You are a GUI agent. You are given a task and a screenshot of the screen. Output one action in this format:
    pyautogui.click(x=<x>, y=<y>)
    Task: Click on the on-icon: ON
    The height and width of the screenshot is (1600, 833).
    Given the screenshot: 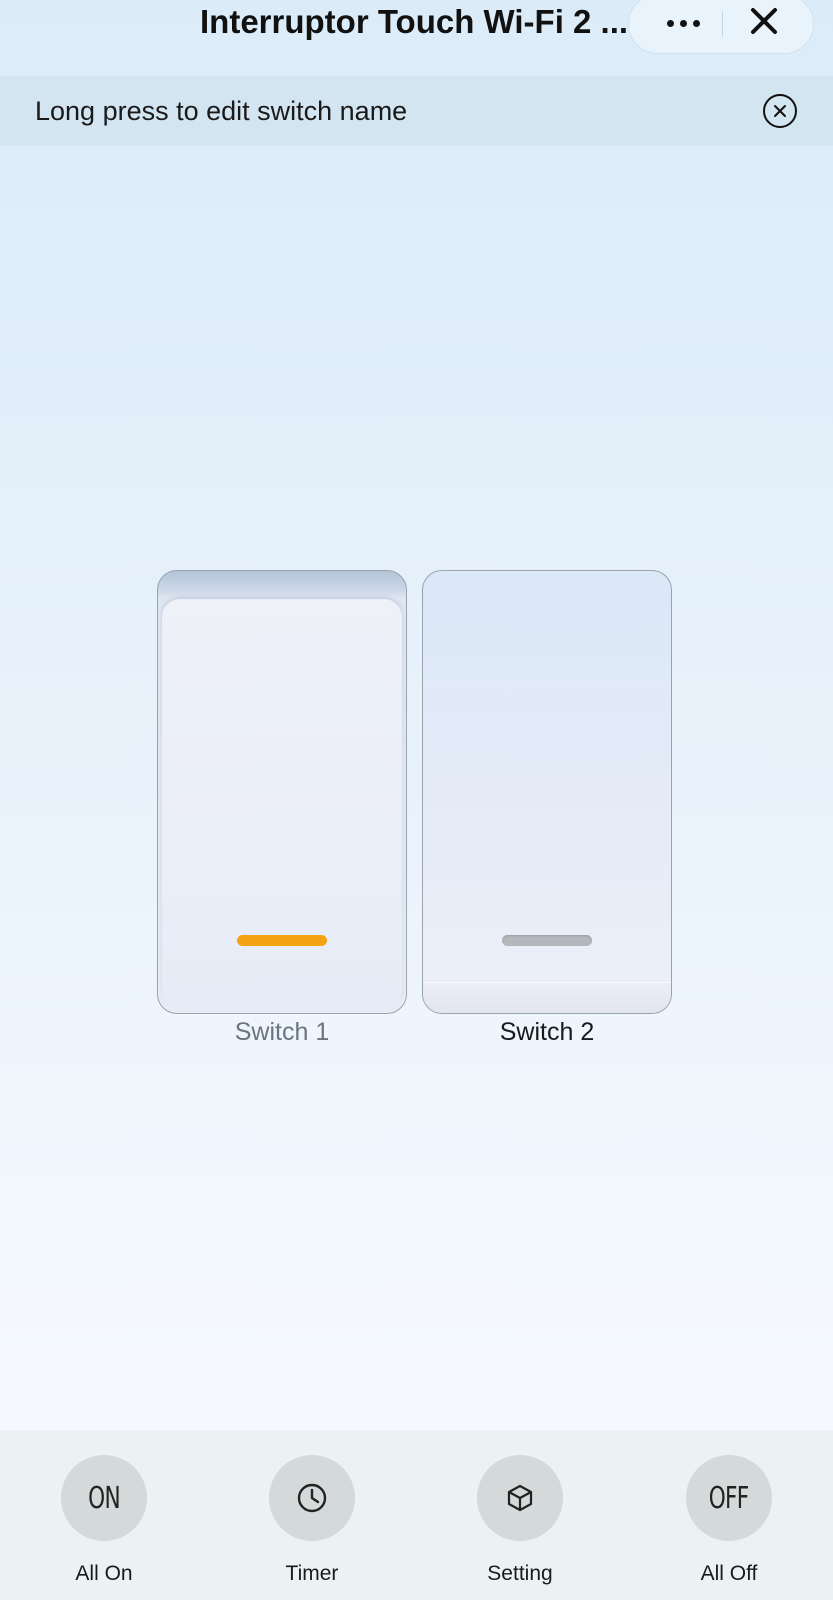 What is the action you would take?
    pyautogui.click(x=104, y=1498)
    